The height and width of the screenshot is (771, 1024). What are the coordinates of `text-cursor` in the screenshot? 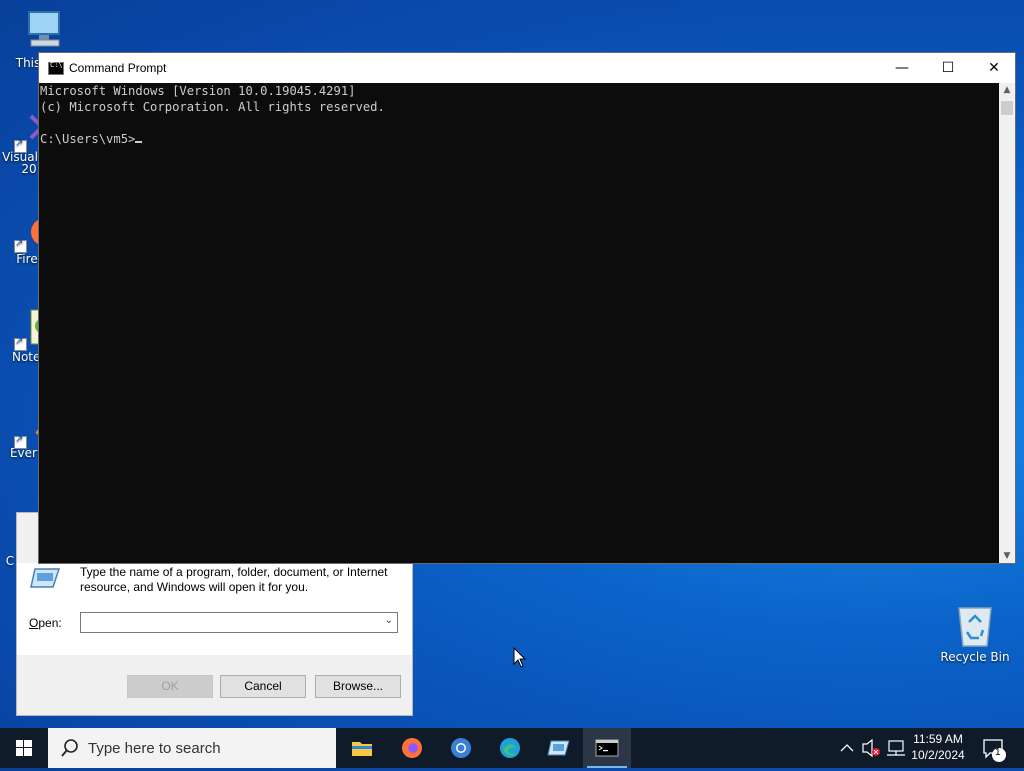 It's located at (139, 142).